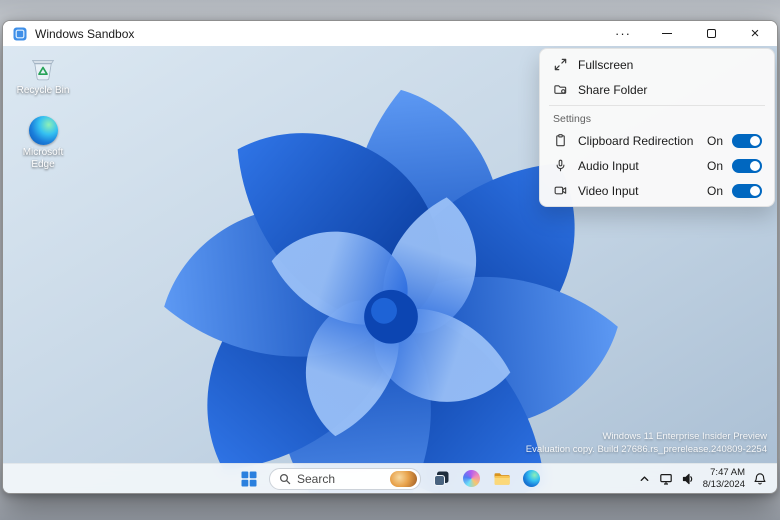 The width and height of the screenshot is (780, 520). I want to click on sandbox-app-icon, so click(20, 34).